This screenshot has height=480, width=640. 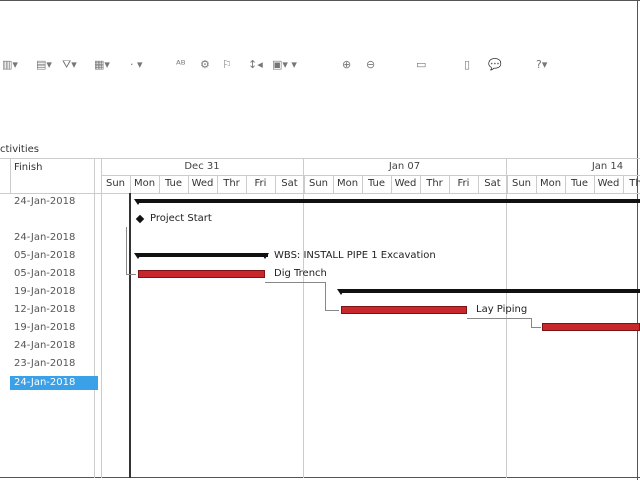 What do you see at coordinates (421, 65) in the screenshot?
I see `split-icon: ▭` at bounding box center [421, 65].